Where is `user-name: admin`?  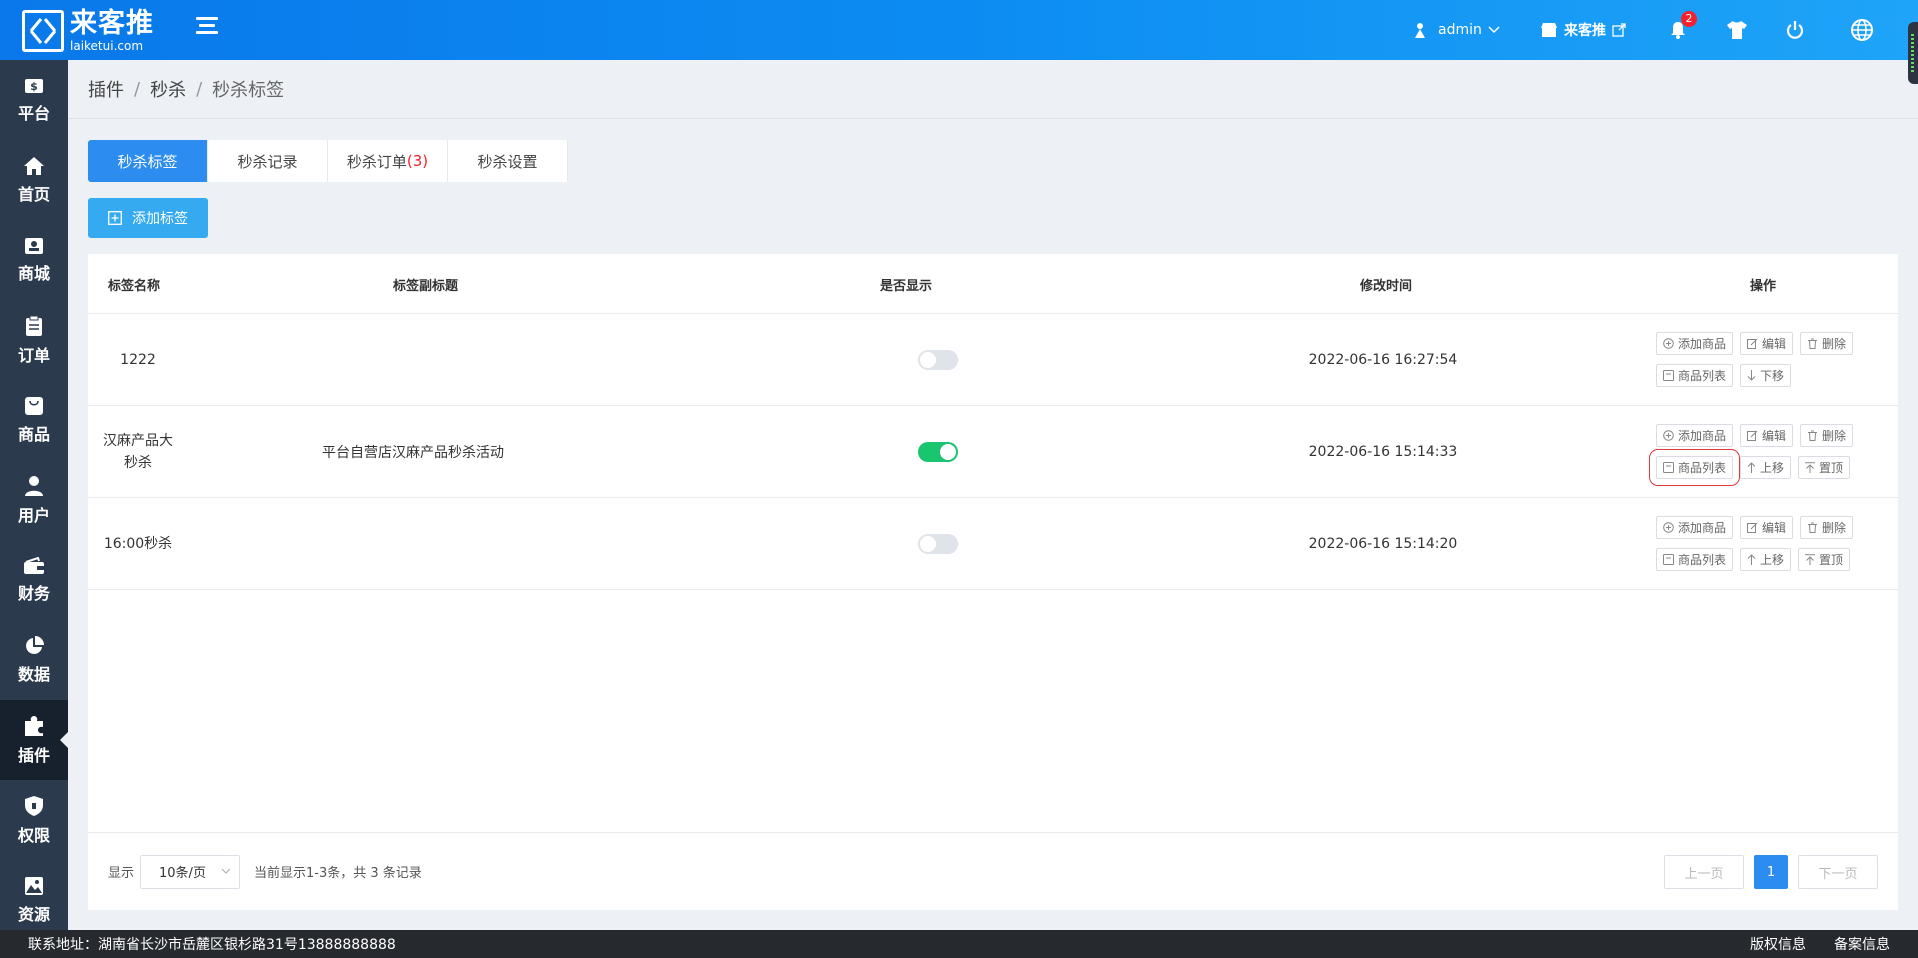
user-name: admin is located at coordinates (1460, 30).